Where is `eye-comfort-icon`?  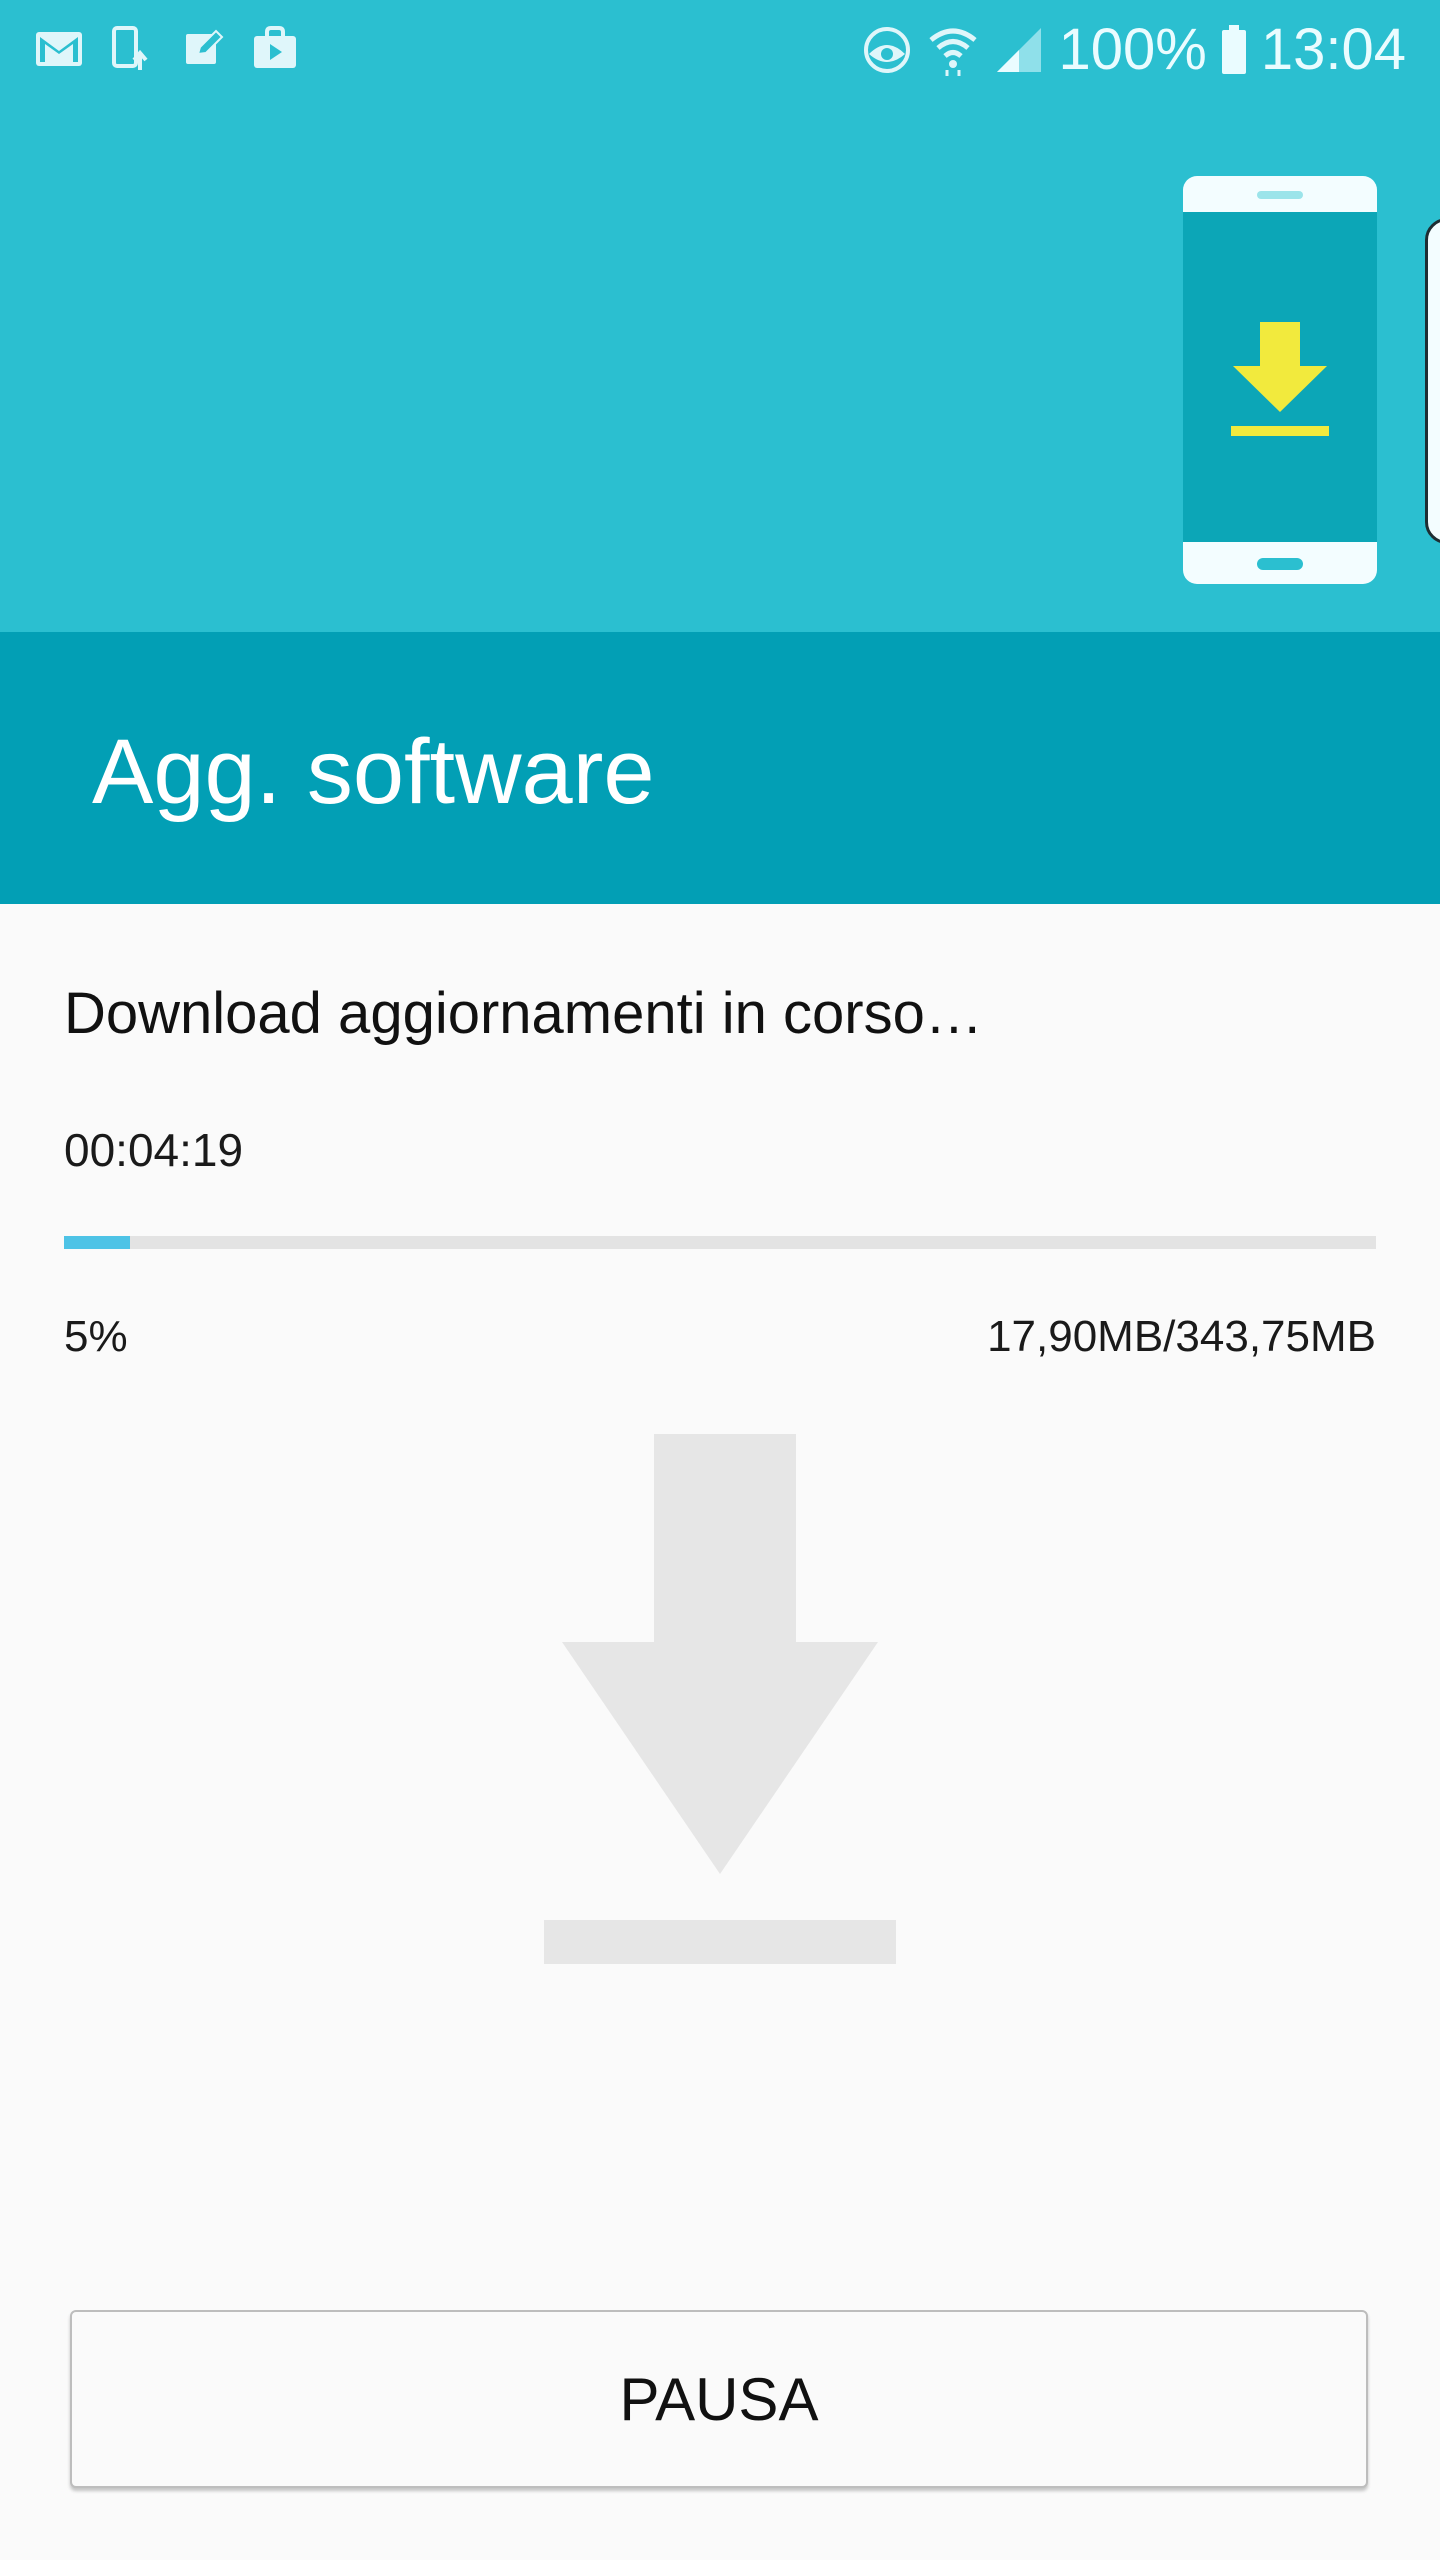 eye-comfort-icon is located at coordinates (886, 50).